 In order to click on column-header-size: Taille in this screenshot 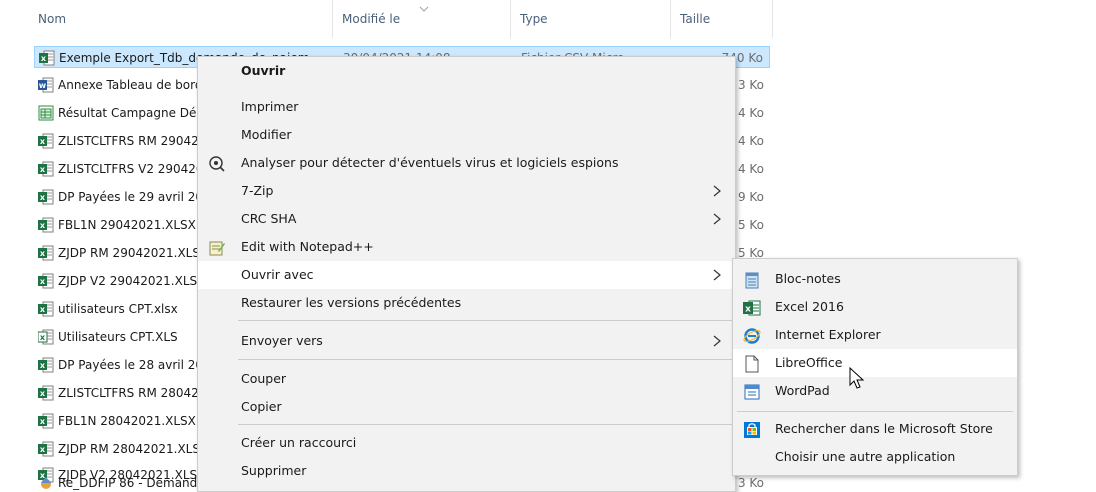, I will do `click(695, 19)`.